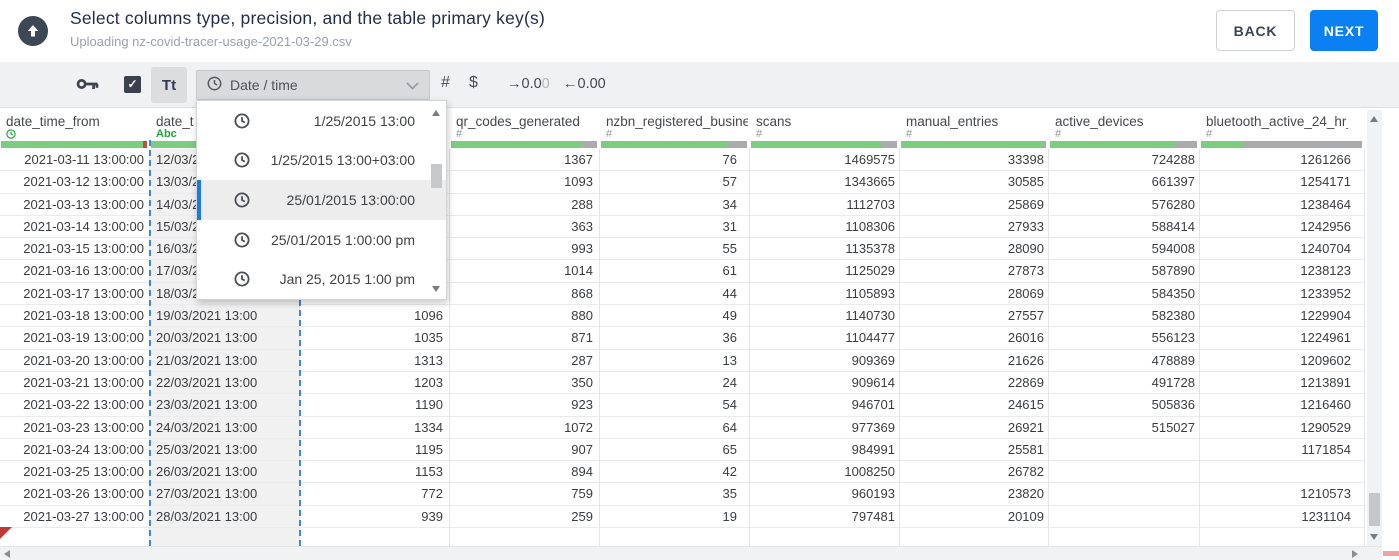 Image resolution: width=1399 pixels, height=560 pixels. What do you see at coordinates (75, 360) in the screenshot?
I see `table-cell: 2021-03-20 13:00:00` at bounding box center [75, 360].